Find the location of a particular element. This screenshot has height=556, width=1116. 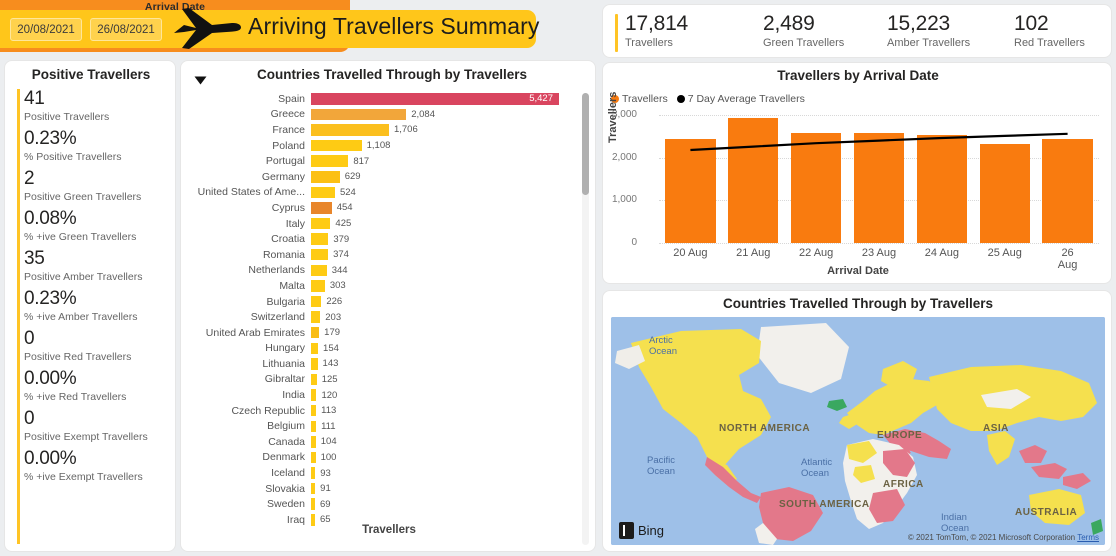

country-bar-row: Canada 104 is located at coordinates (380, 442).